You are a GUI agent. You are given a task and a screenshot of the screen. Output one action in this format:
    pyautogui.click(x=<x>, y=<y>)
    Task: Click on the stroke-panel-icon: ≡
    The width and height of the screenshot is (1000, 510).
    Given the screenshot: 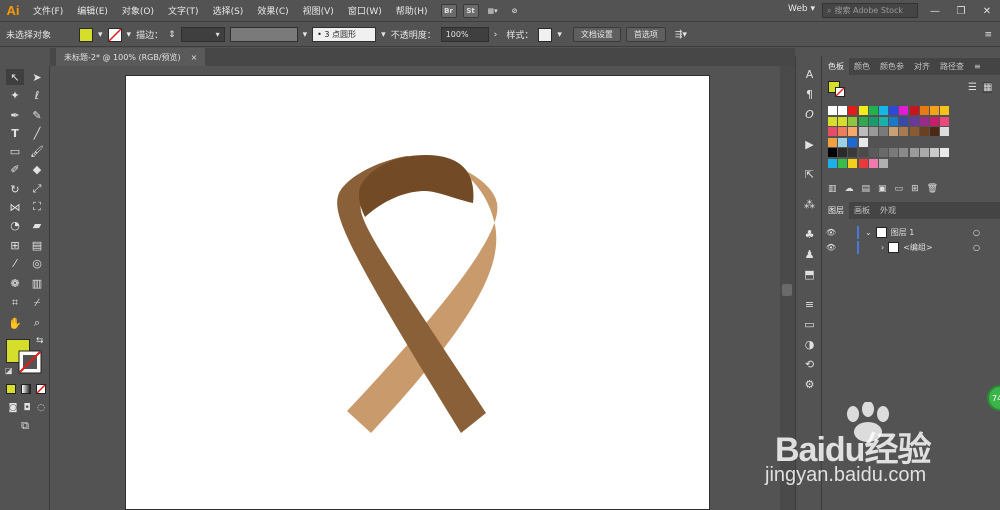 What is the action you would take?
    pyautogui.click(x=809, y=304)
    